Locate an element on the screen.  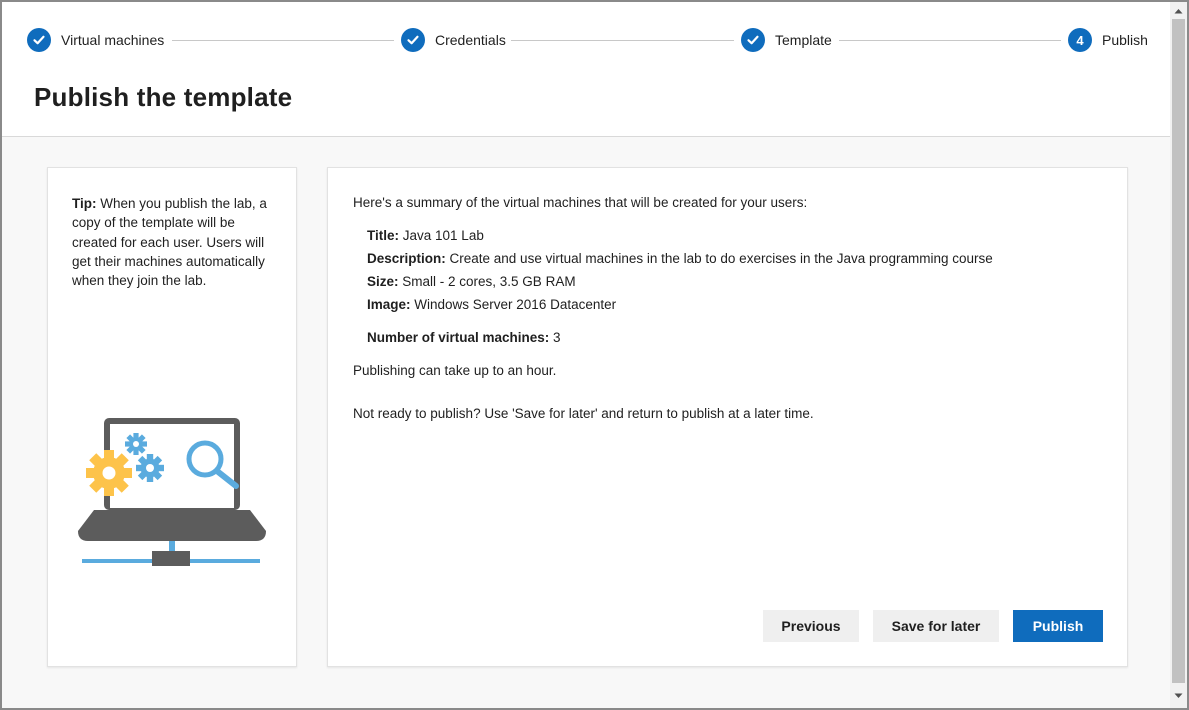
summary-image-row: Image: Windows Server 2016 Datacenter is located at coordinates (491, 304).